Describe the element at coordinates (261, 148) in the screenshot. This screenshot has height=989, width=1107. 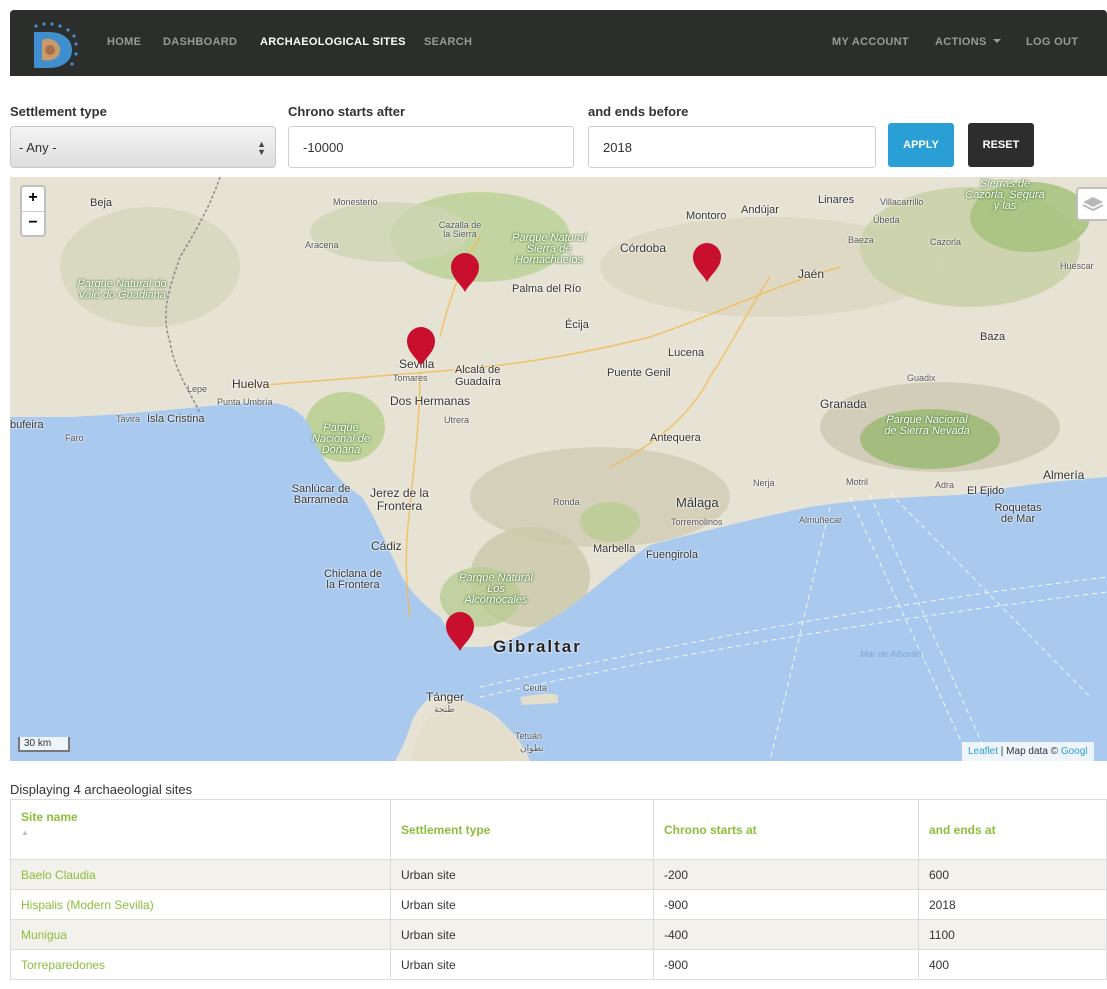
I see `select-arrows-icon: ▲ ▼` at that location.